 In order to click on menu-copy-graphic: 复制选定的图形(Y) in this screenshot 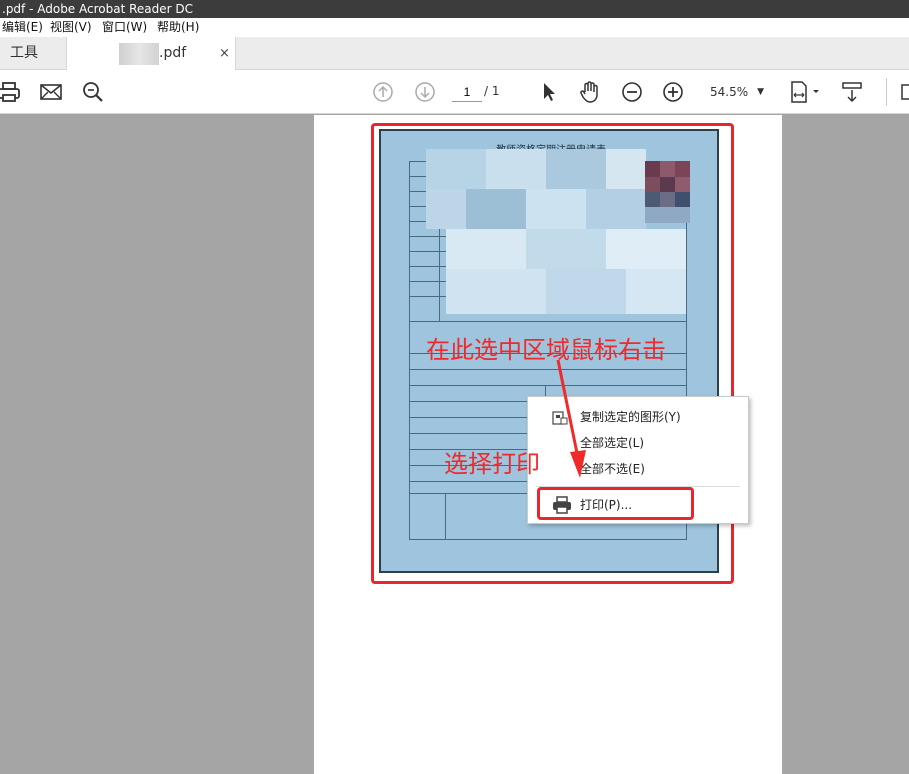, I will do `click(638, 417)`.